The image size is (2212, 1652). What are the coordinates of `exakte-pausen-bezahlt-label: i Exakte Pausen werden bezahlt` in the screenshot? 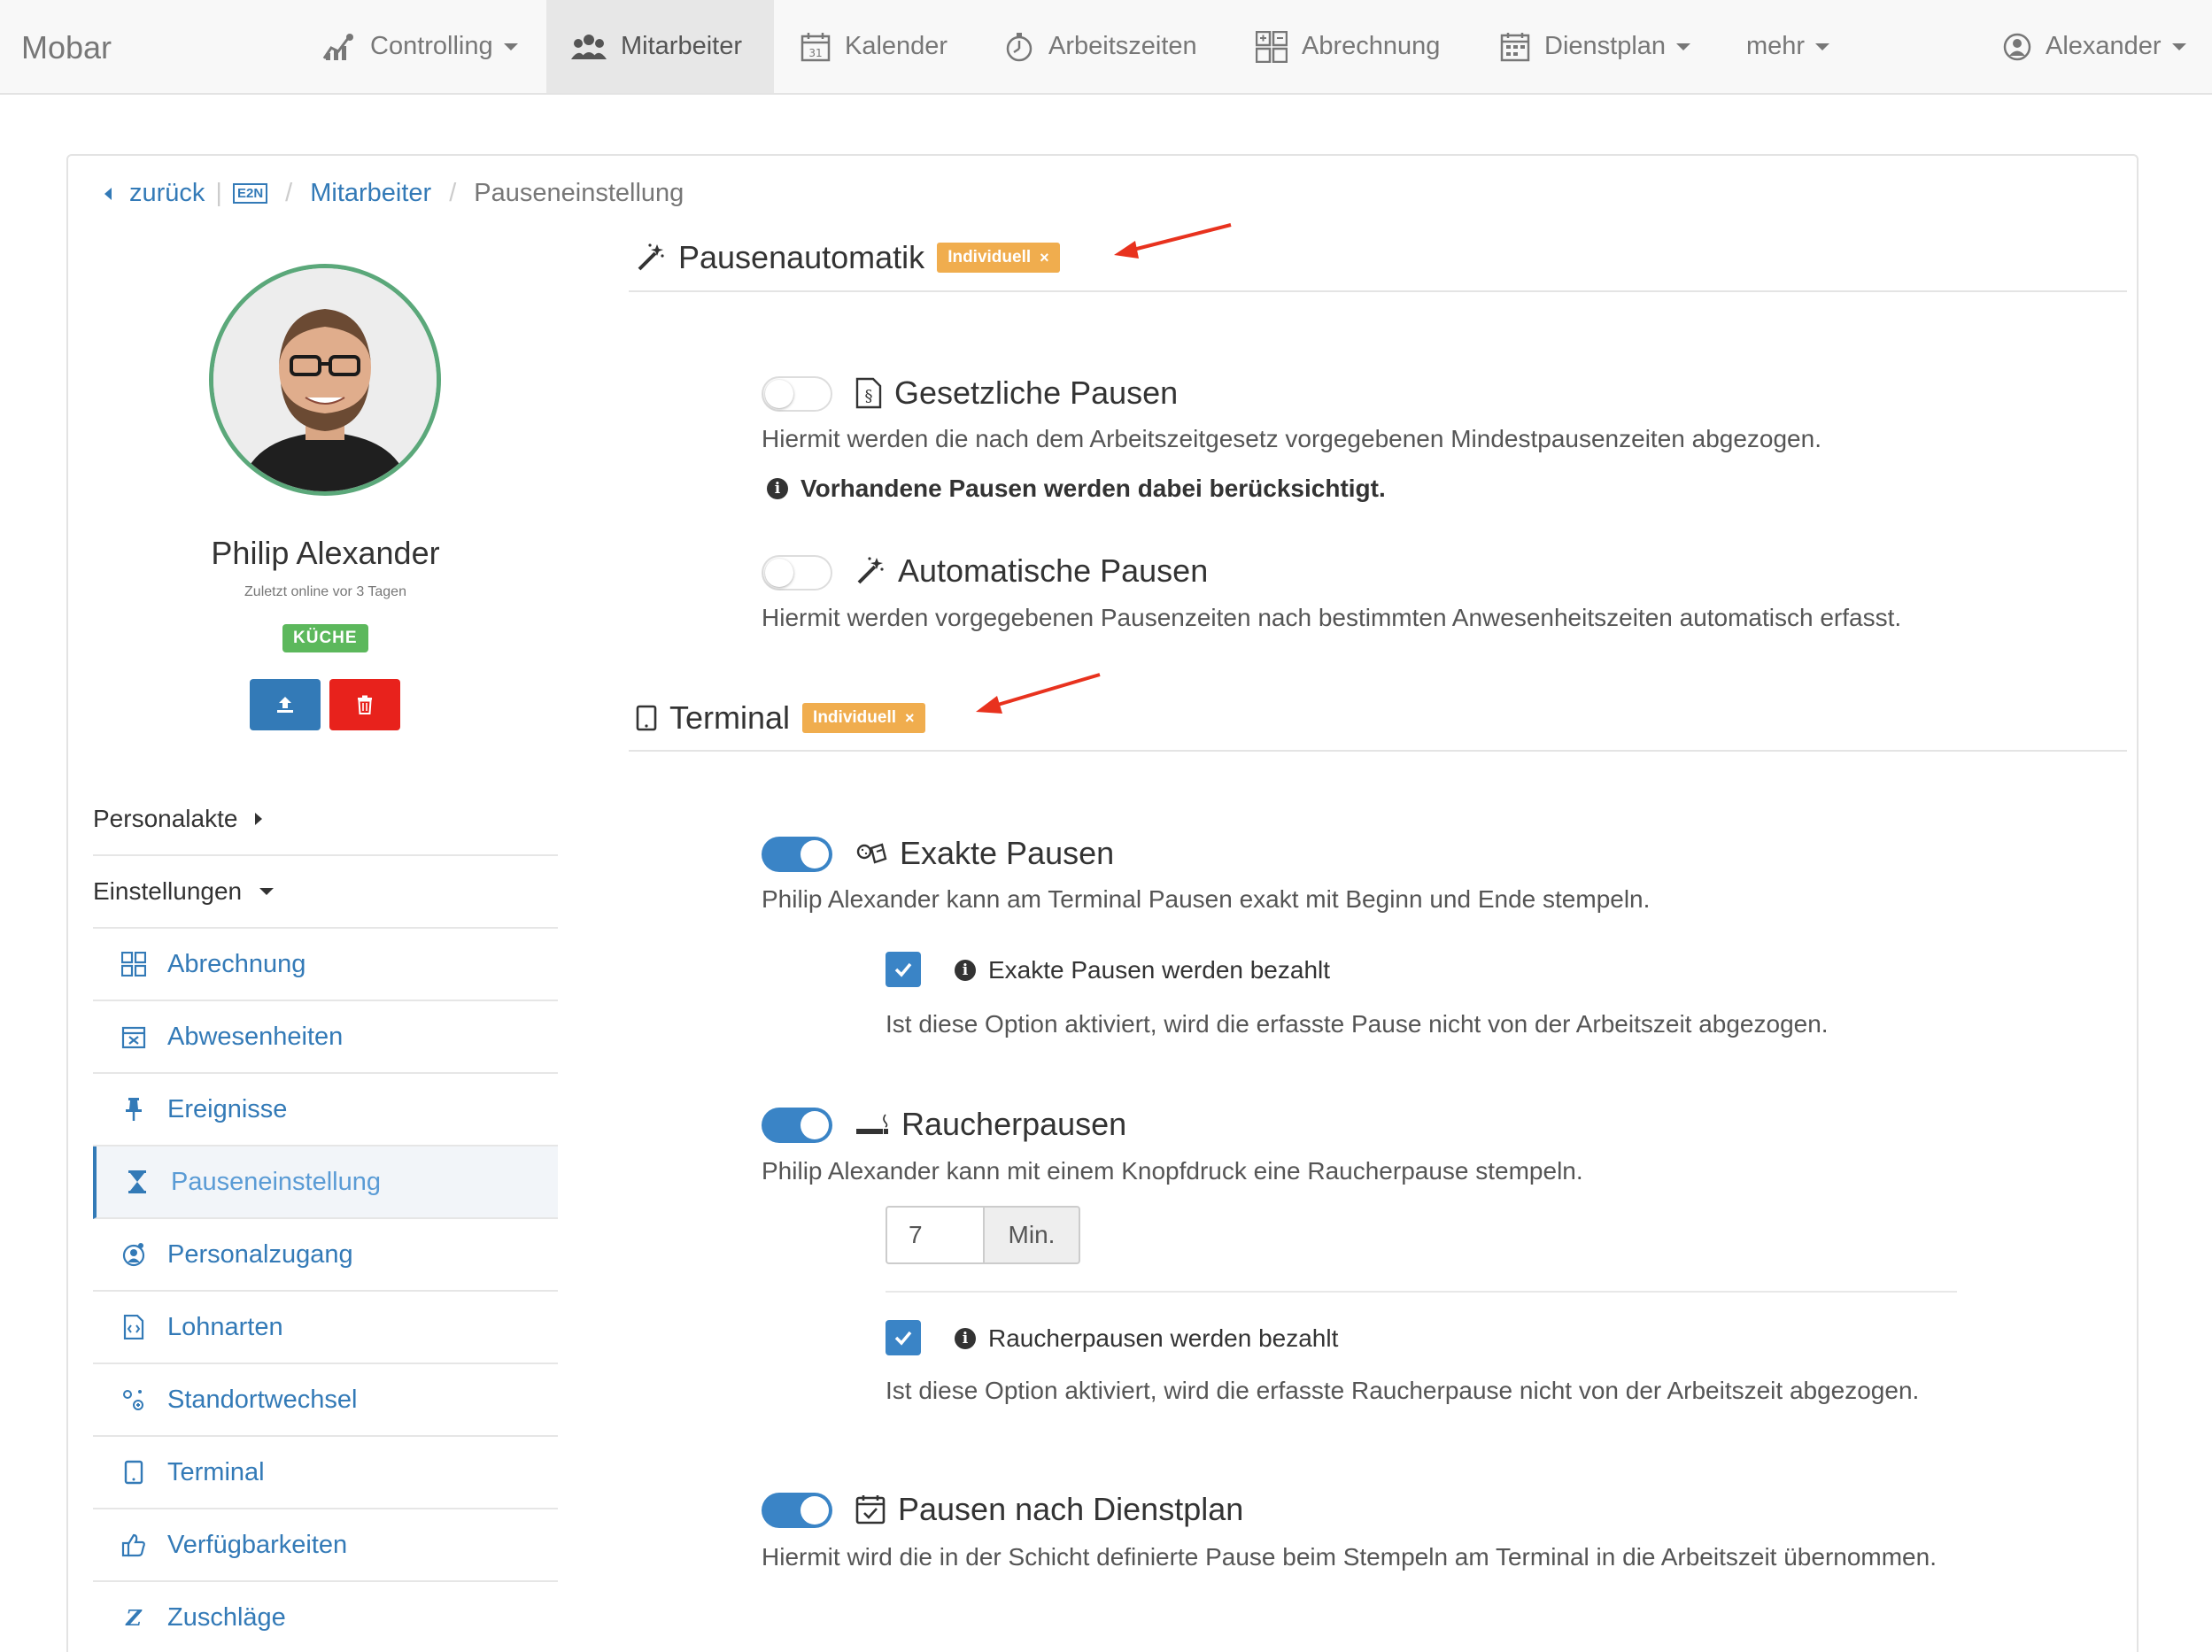 It's located at (1142, 970).